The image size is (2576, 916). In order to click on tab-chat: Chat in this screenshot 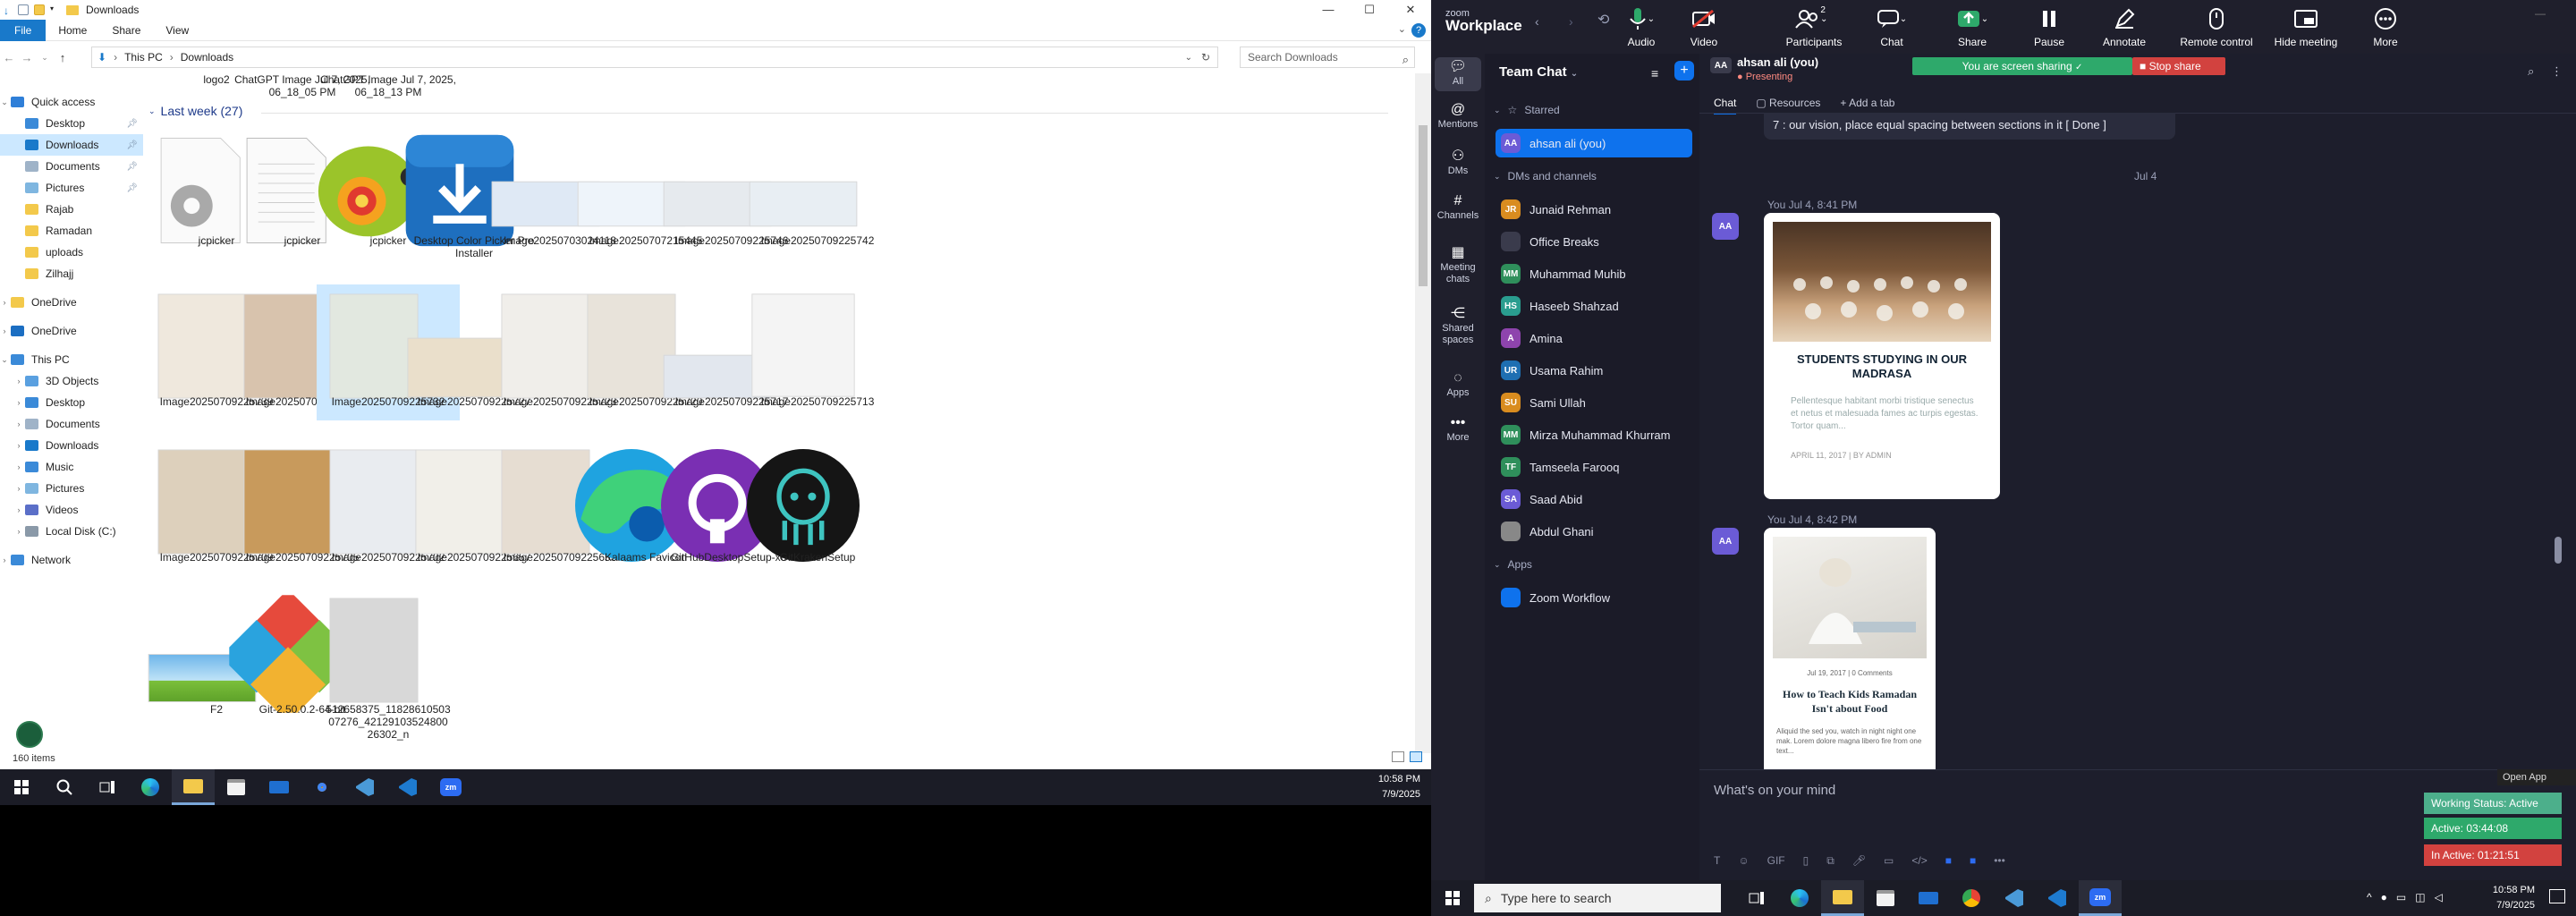, I will do `click(1725, 105)`.